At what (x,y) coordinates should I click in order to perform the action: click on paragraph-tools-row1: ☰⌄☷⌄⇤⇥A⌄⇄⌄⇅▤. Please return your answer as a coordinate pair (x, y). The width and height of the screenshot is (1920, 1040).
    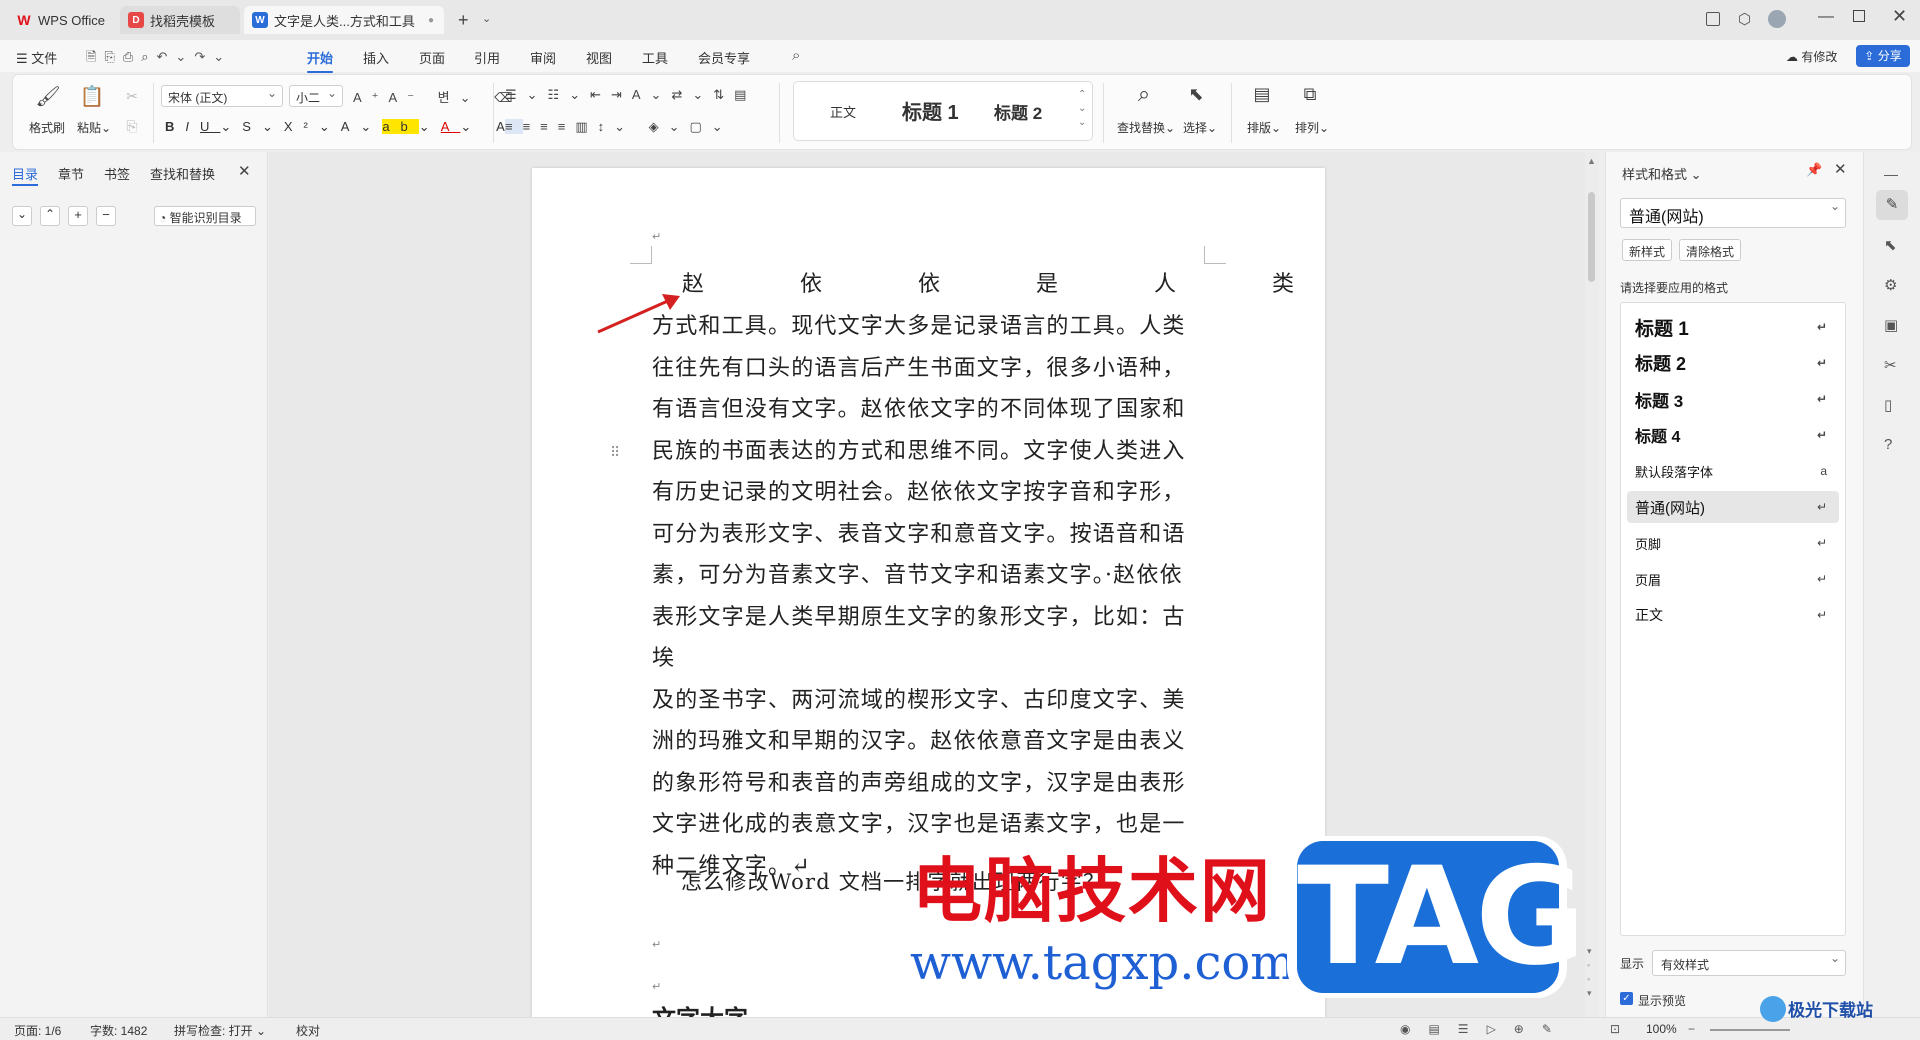
    Looking at the image, I should click on (630, 95).